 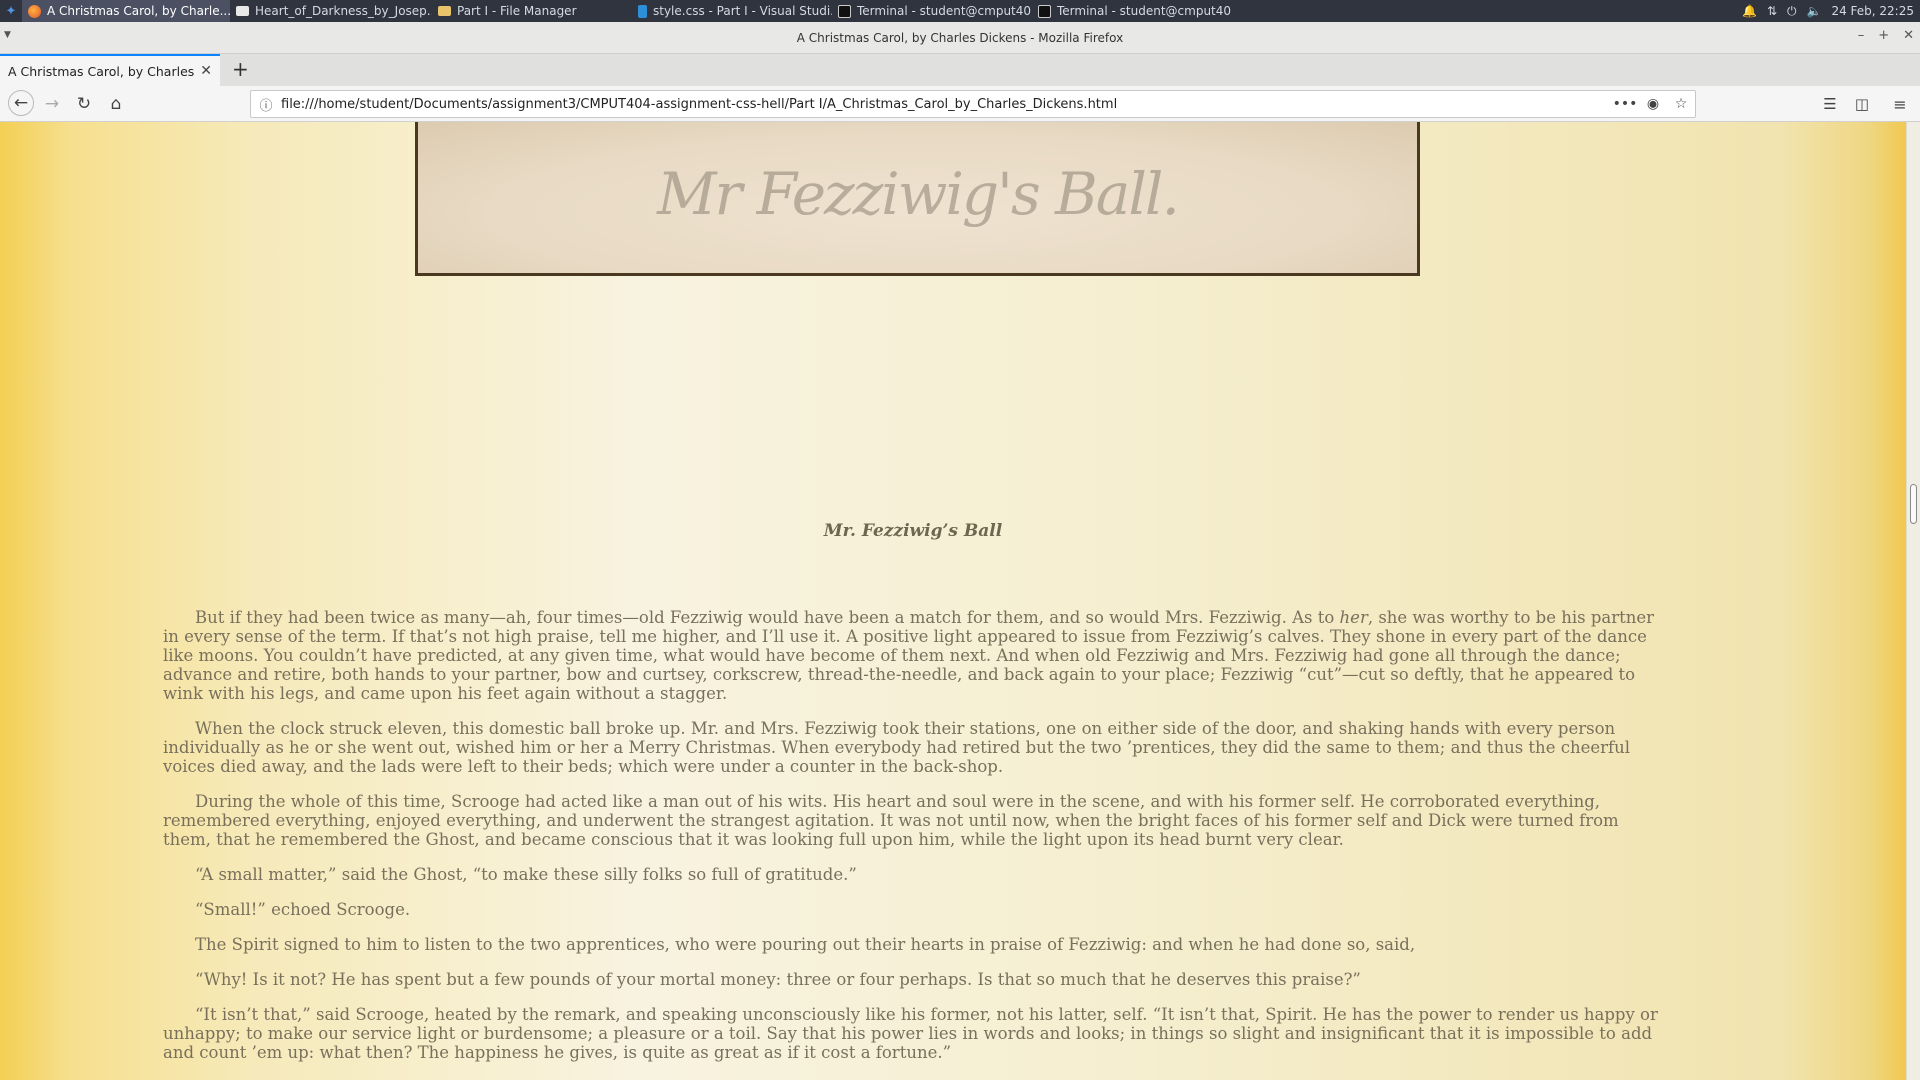 I want to click on illustration-caption: Mr. Fezziwig’s Ball, so click(x=913, y=531).